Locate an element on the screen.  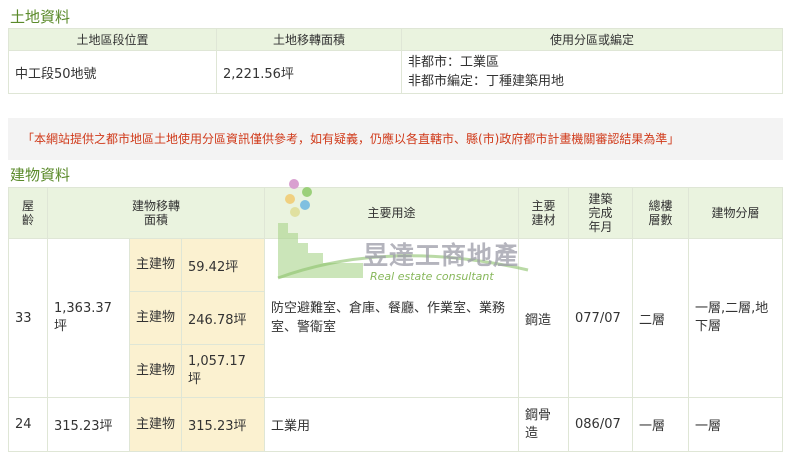
building-material: 鋼造 is located at coordinates (543, 318).